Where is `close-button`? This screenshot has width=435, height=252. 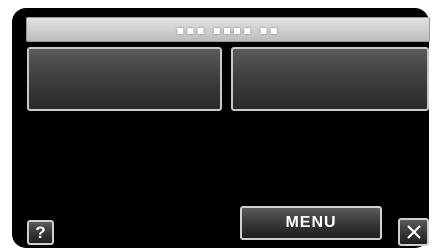
close-button is located at coordinates (413, 232).